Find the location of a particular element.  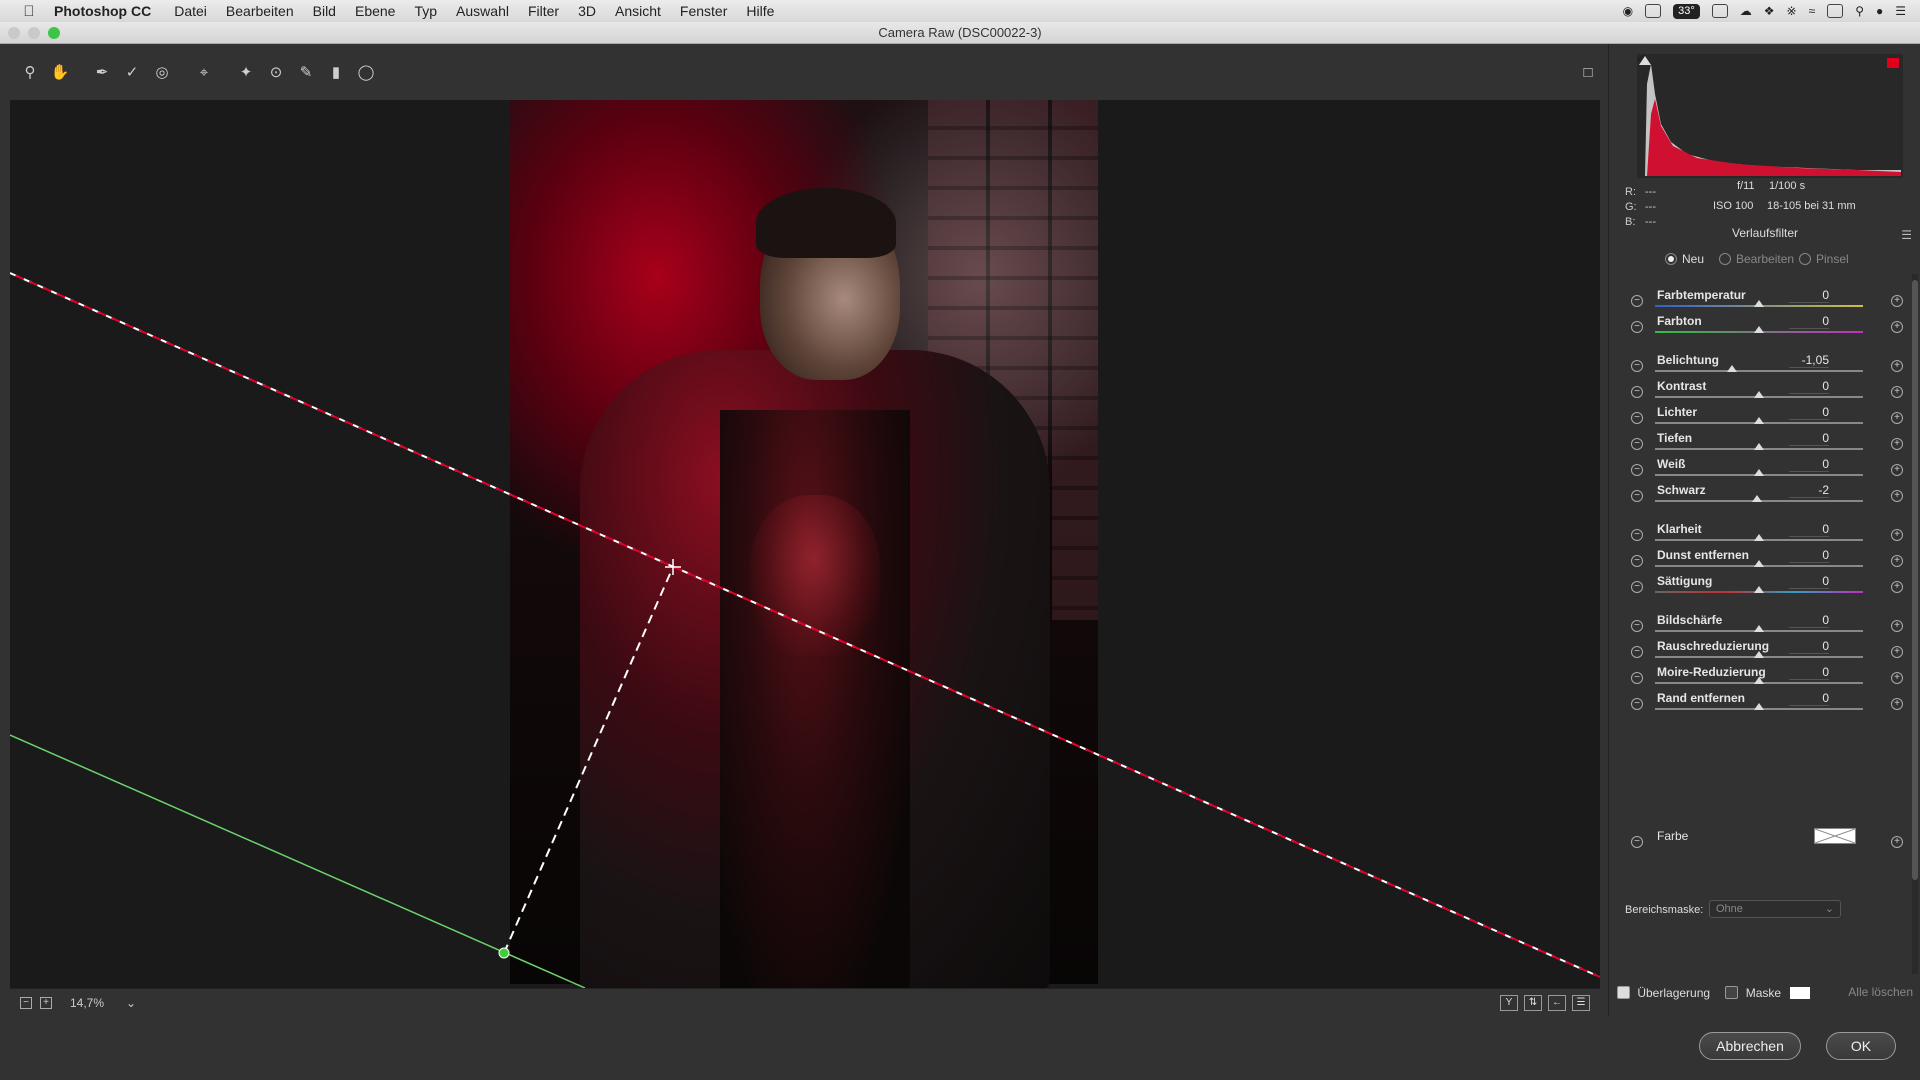

spot-removal-icon: ✦ is located at coordinates (246, 72).